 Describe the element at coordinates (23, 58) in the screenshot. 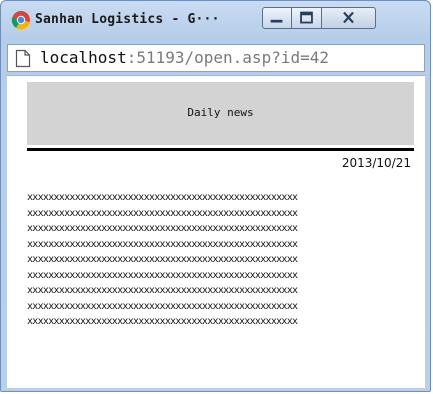

I see `page-icon` at that location.